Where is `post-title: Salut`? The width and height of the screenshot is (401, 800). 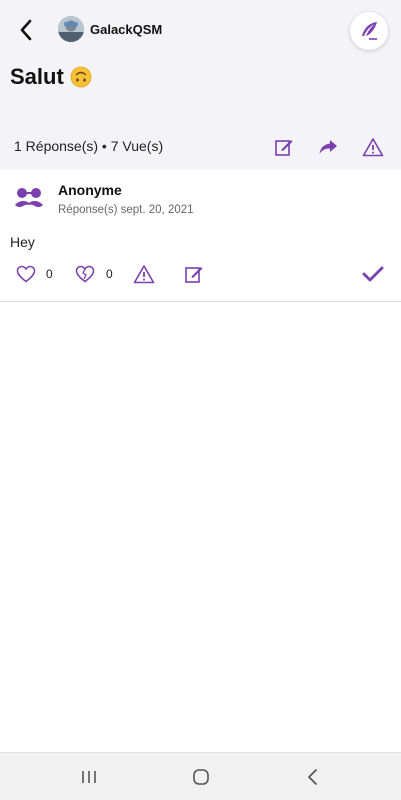
post-title: Salut is located at coordinates (51, 77).